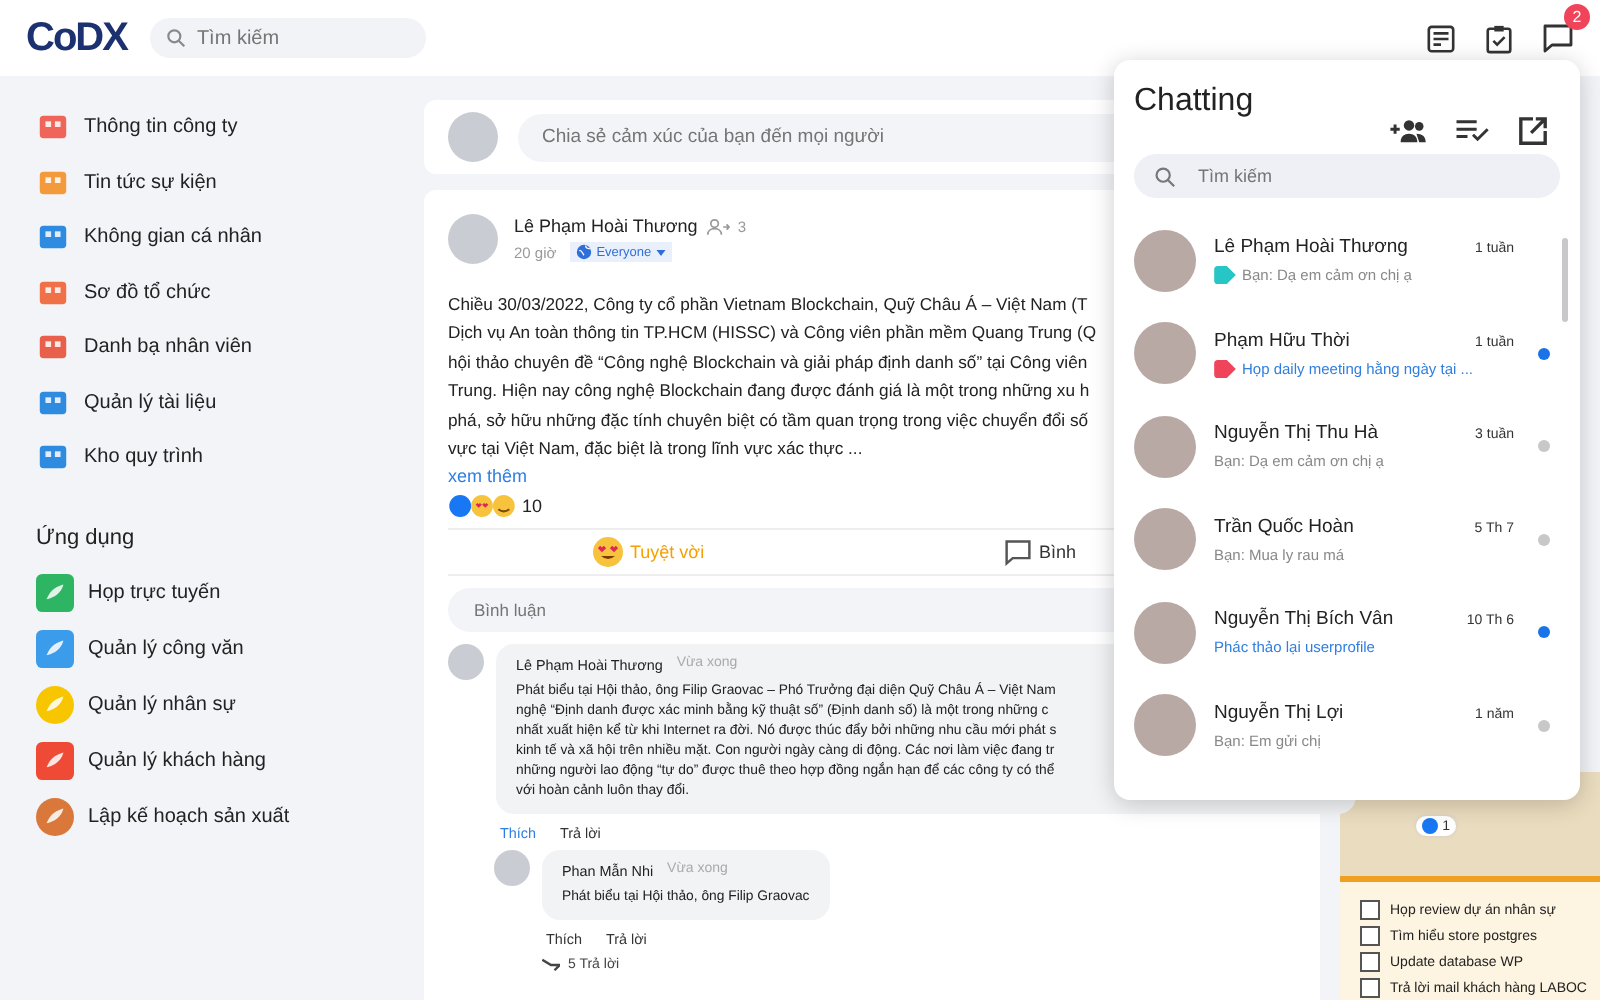  I want to click on leaf-icon, so click(55, 593).